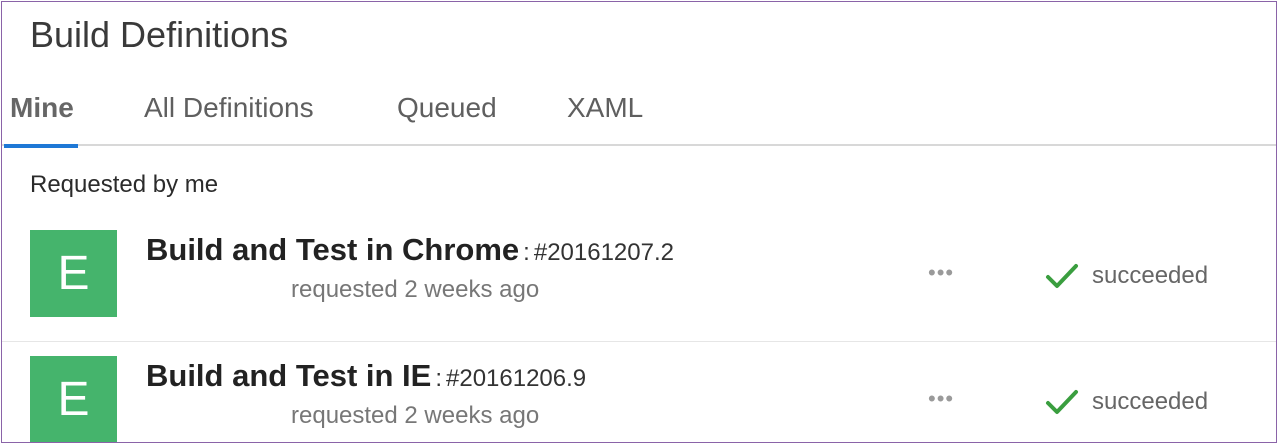 The width and height of the screenshot is (1280, 446). I want to click on definition-name-link: Build and Test in Chrome, so click(332, 249).